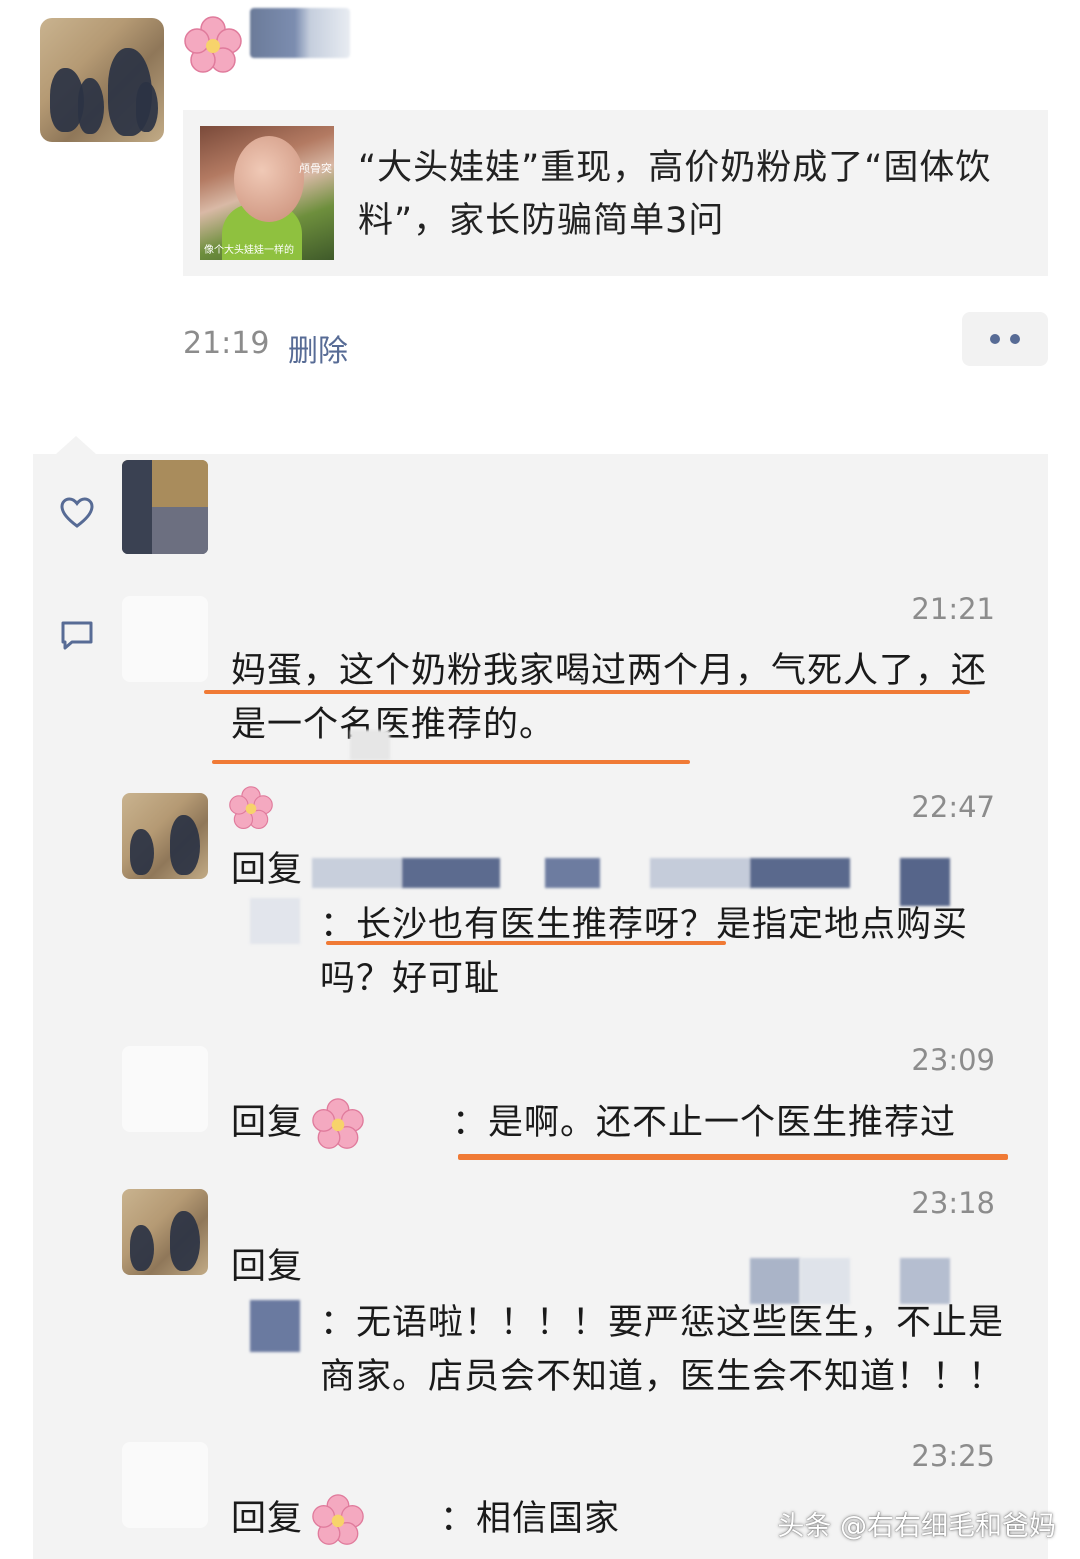 This screenshot has height=1559, width=1080. What do you see at coordinates (249, 250) in the screenshot?
I see `thumb-overlay-bottom: 像个大头娃娃一样的` at bounding box center [249, 250].